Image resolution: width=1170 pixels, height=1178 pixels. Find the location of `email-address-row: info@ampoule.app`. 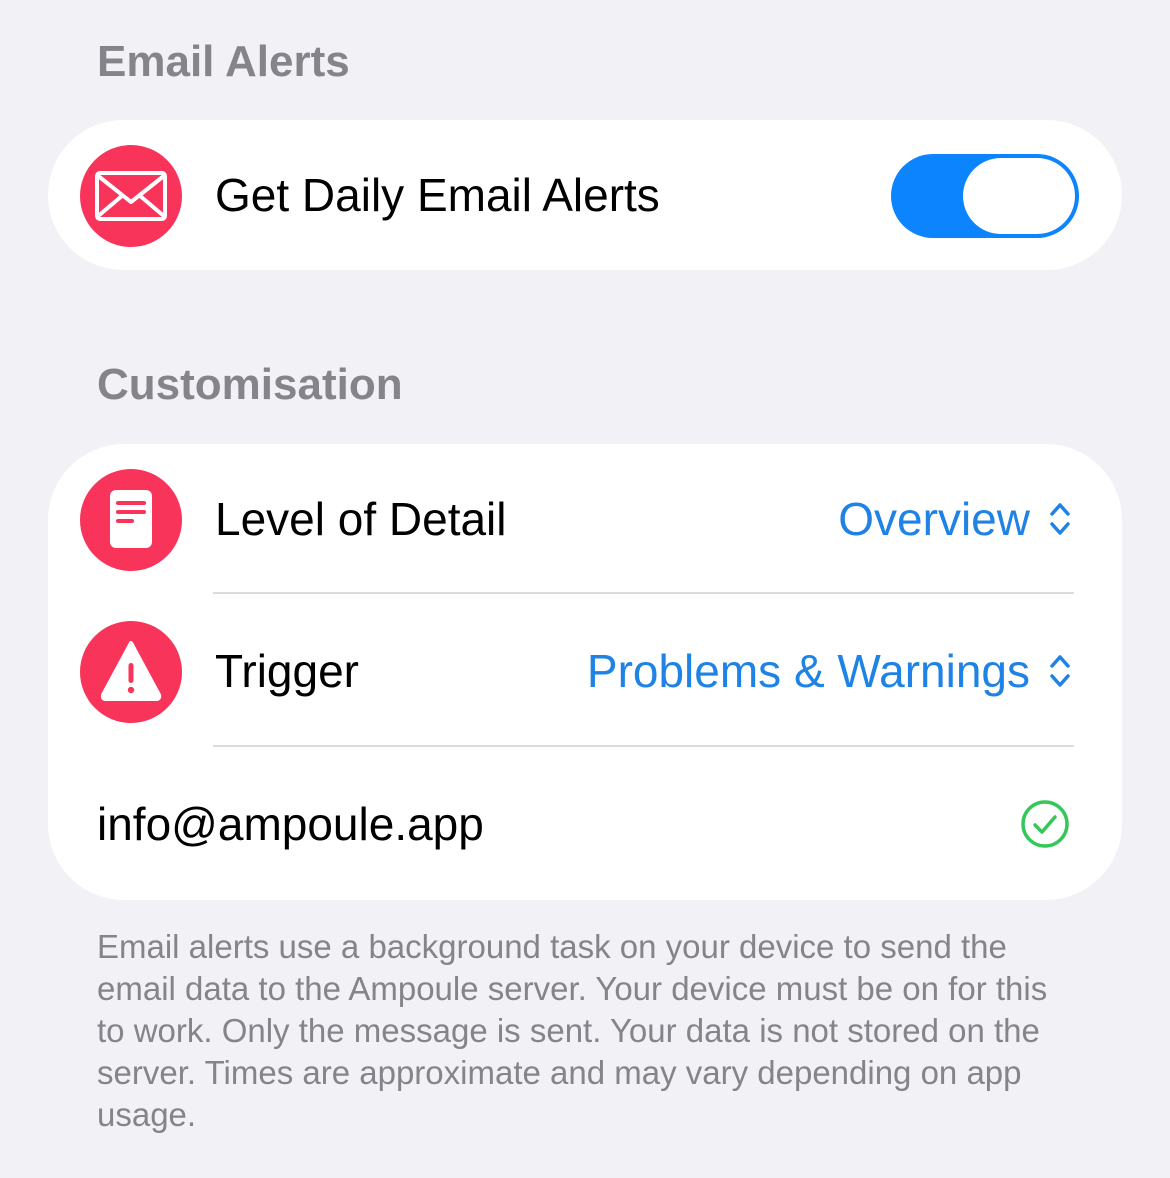

email-address-row: info@ampoule.app is located at coordinates (585, 824).